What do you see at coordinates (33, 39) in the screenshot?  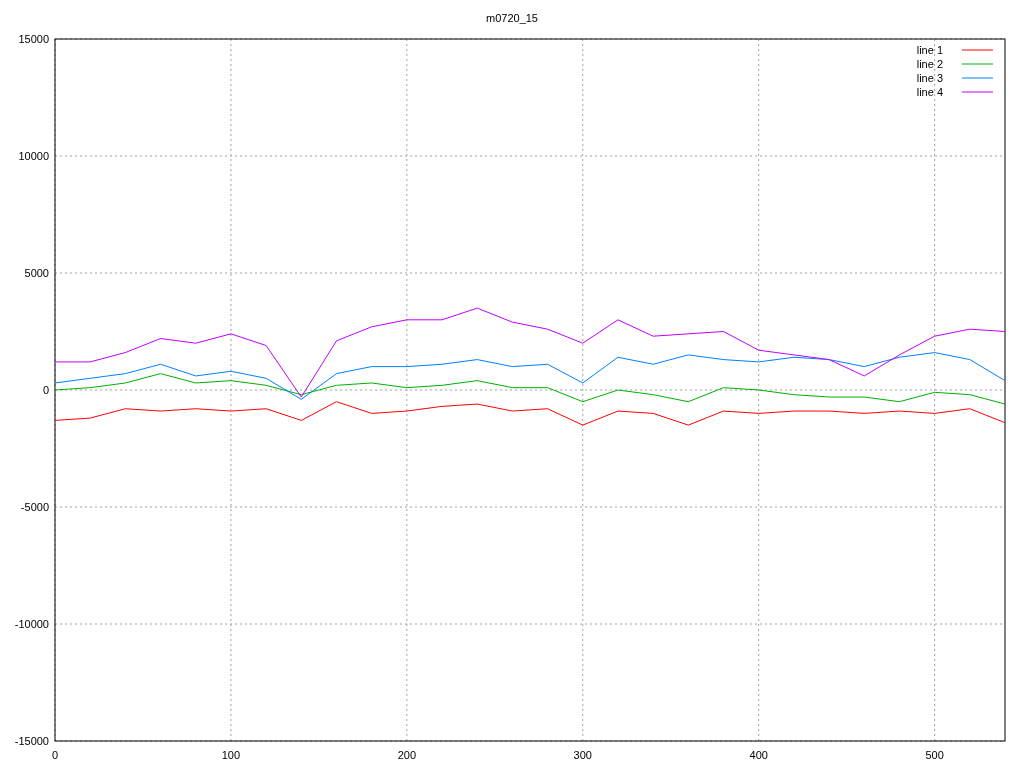 I see `y-tick-label: 15000` at bounding box center [33, 39].